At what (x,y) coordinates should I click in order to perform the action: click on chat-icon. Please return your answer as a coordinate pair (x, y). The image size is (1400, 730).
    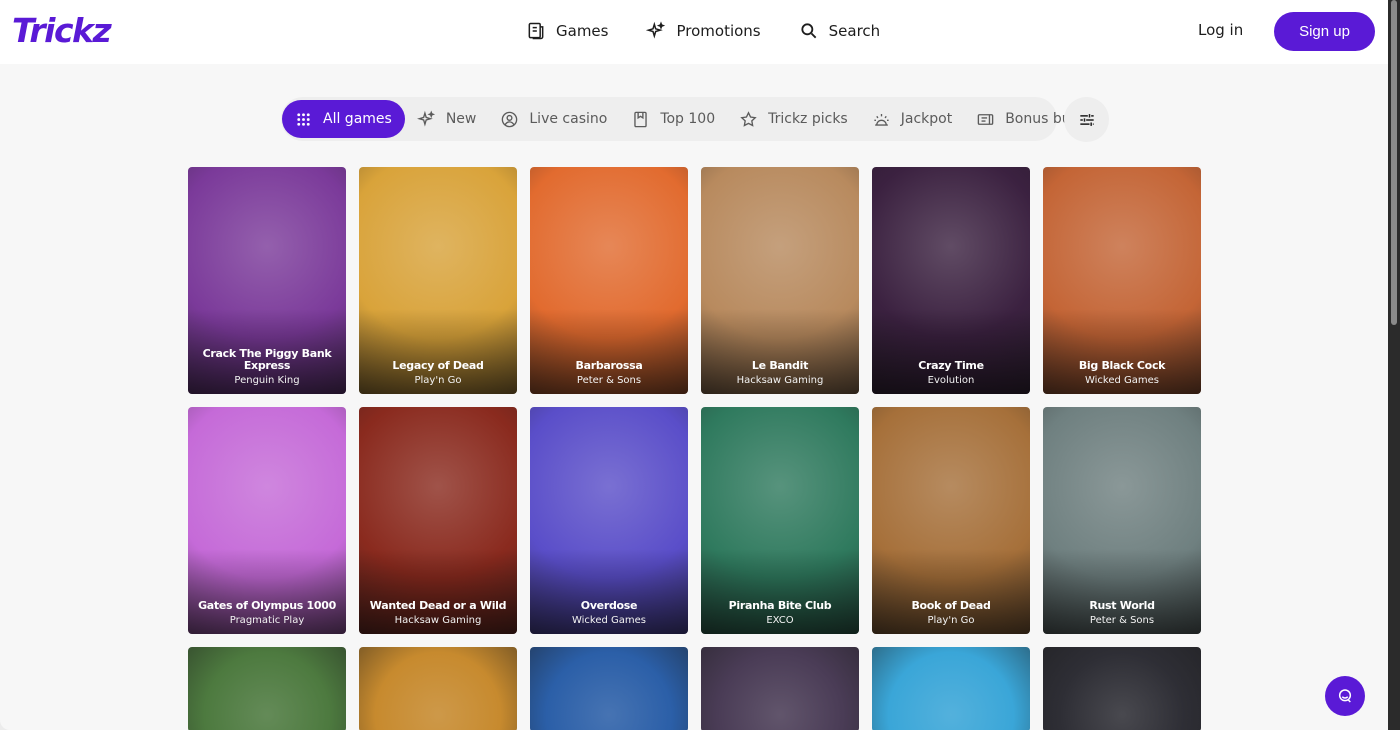
    Looking at the image, I should click on (1345, 696).